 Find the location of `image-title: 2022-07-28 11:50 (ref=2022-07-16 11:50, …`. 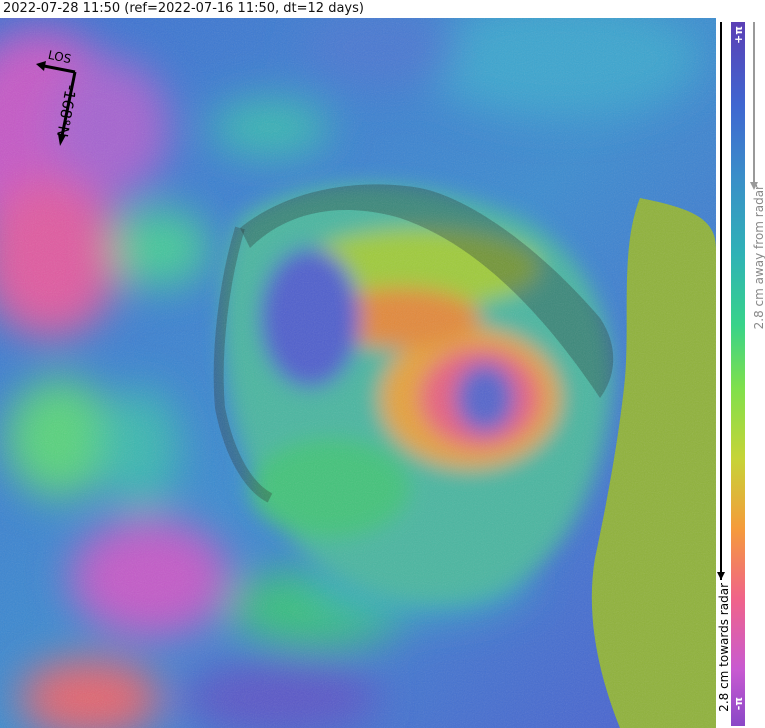

image-title: 2022-07-28 11:50 (ref=2022-07-16 11:50, … is located at coordinates (183, 8).